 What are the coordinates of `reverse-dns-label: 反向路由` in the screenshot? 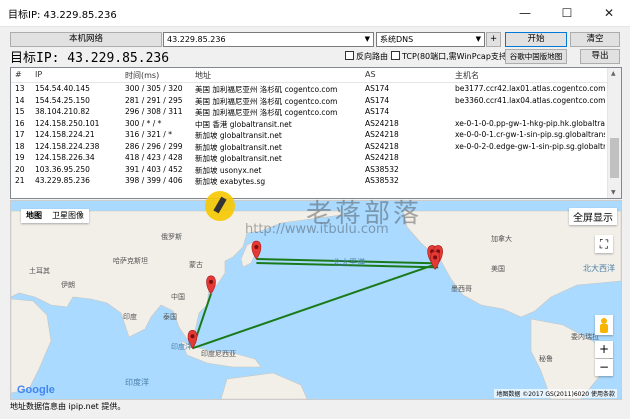 It's located at (372, 56).